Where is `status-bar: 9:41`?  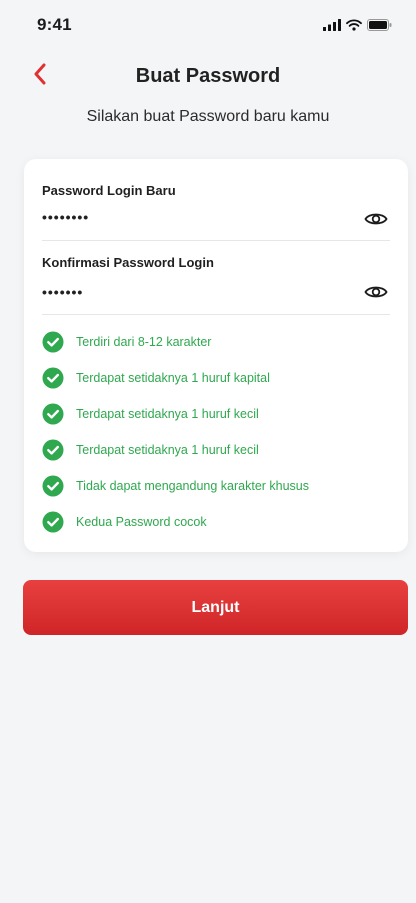 status-bar: 9:41 is located at coordinates (208, 25).